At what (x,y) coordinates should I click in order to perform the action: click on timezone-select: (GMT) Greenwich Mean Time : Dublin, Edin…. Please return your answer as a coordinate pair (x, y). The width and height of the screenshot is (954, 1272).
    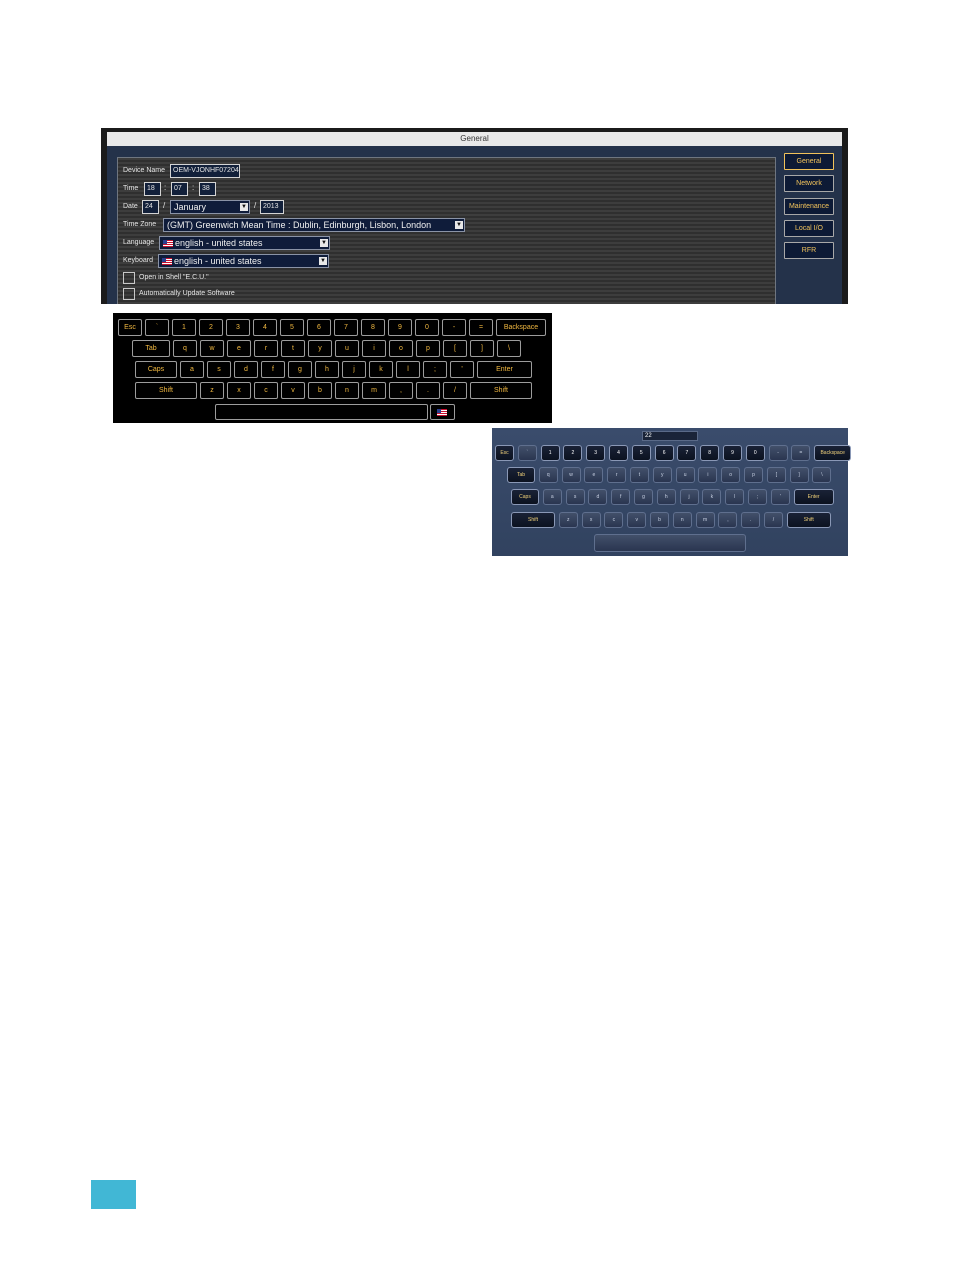
    Looking at the image, I should click on (314, 225).